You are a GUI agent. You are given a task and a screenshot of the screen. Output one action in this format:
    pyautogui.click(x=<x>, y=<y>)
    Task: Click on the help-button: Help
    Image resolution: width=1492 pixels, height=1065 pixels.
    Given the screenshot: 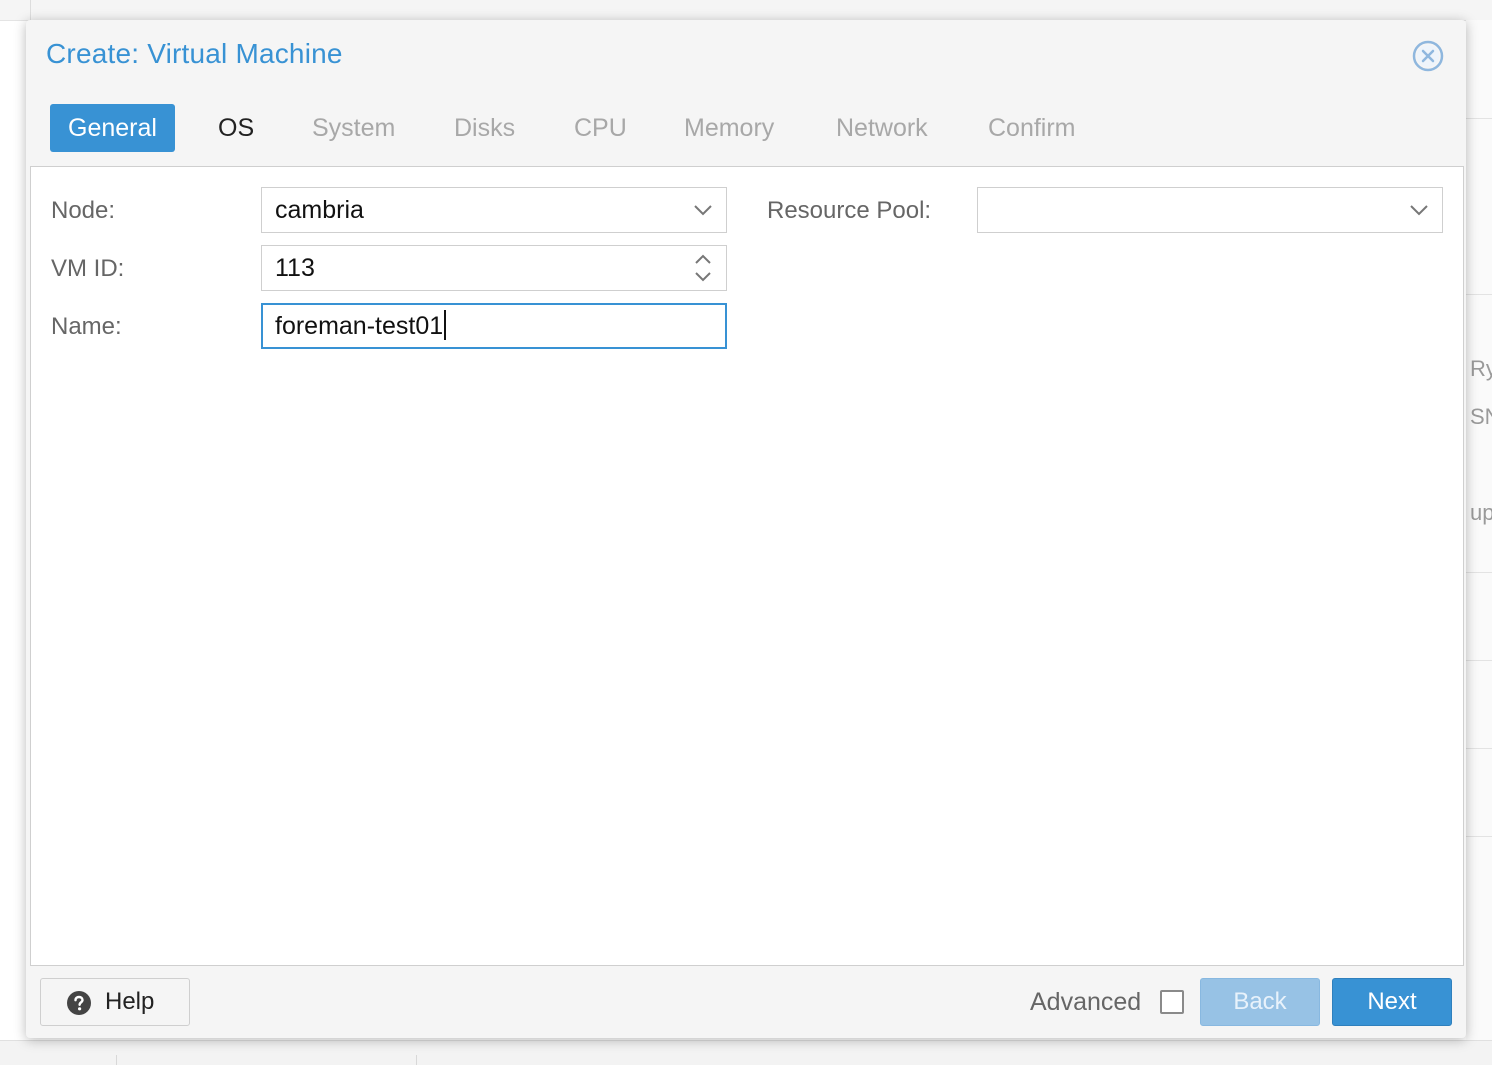 What is the action you would take?
    pyautogui.click(x=115, y=1002)
    